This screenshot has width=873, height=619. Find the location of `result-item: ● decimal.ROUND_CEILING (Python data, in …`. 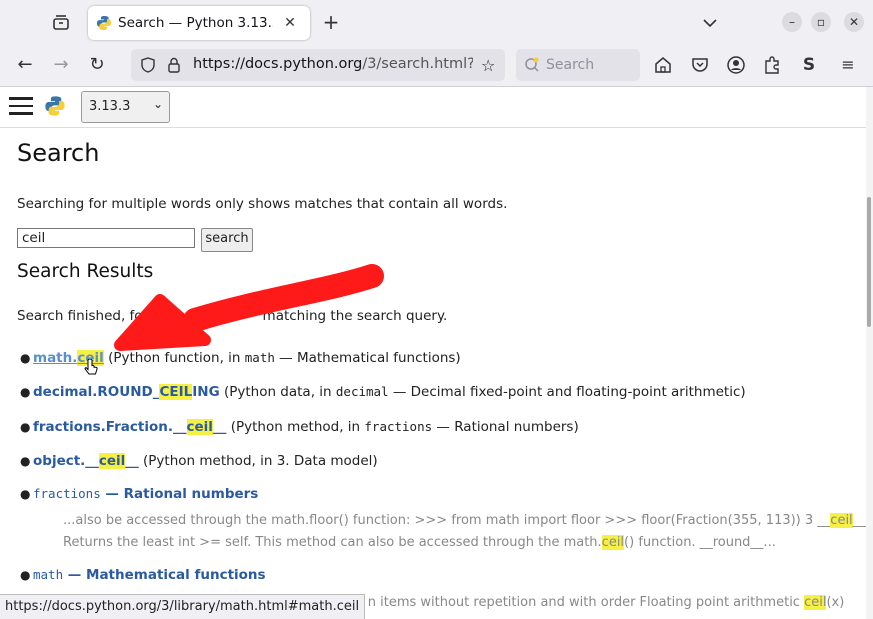

result-item: ● decimal.ROUND_CEILING (Python data, in … is located at coordinates (383, 392).